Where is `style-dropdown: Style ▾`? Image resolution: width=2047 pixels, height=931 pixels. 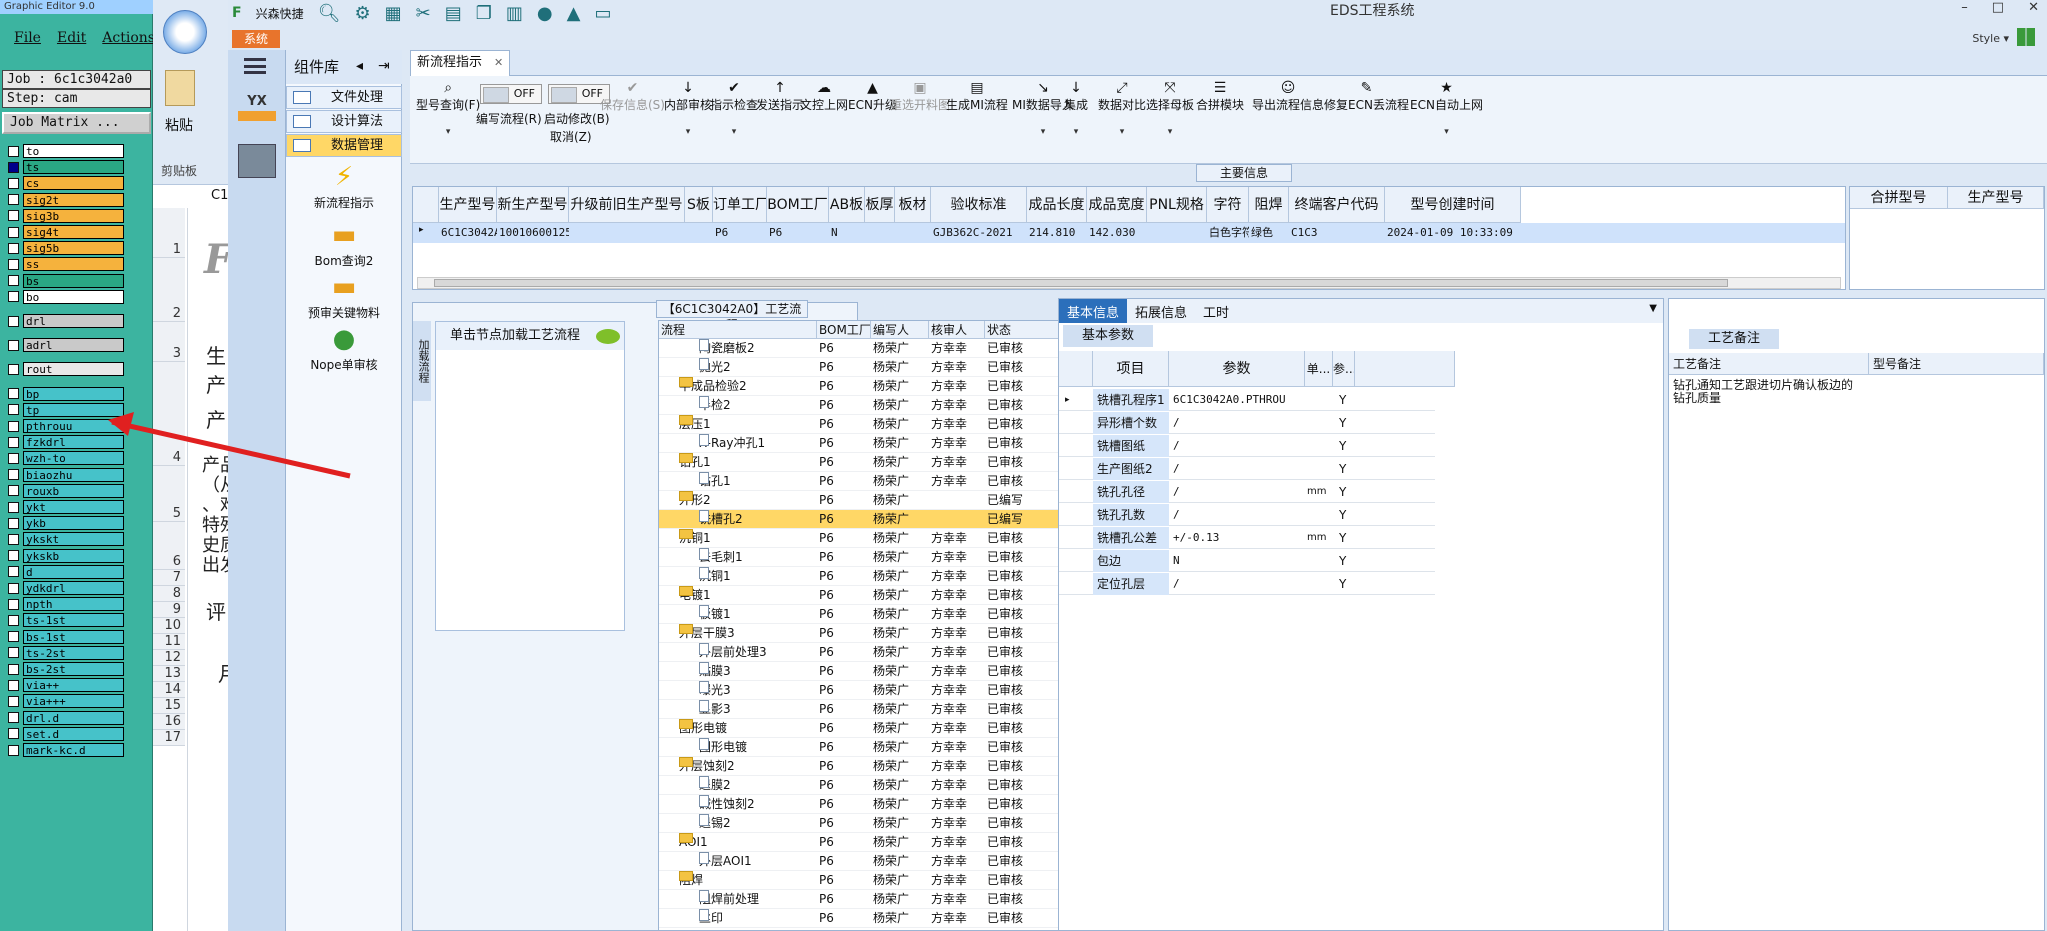 style-dropdown: Style ▾ is located at coordinates (1990, 38).